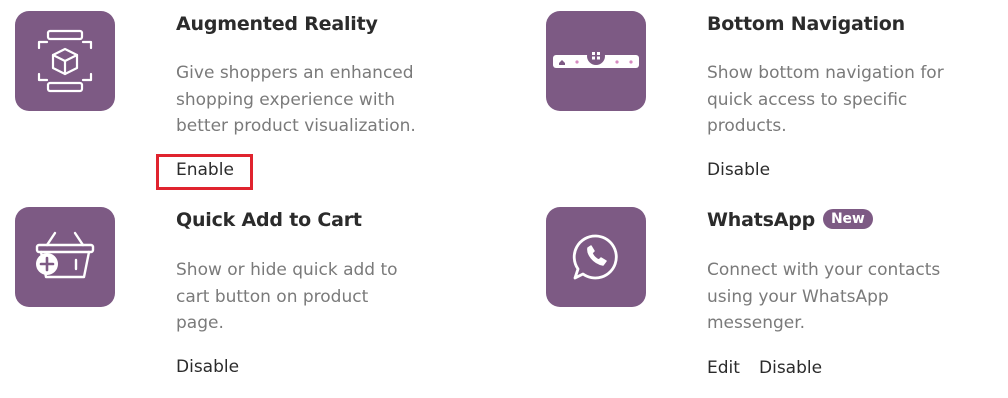  What do you see at coordinates (756, 323) in the screenshot?
I see `description-line: messenger.` at bounding box center [756, 323].